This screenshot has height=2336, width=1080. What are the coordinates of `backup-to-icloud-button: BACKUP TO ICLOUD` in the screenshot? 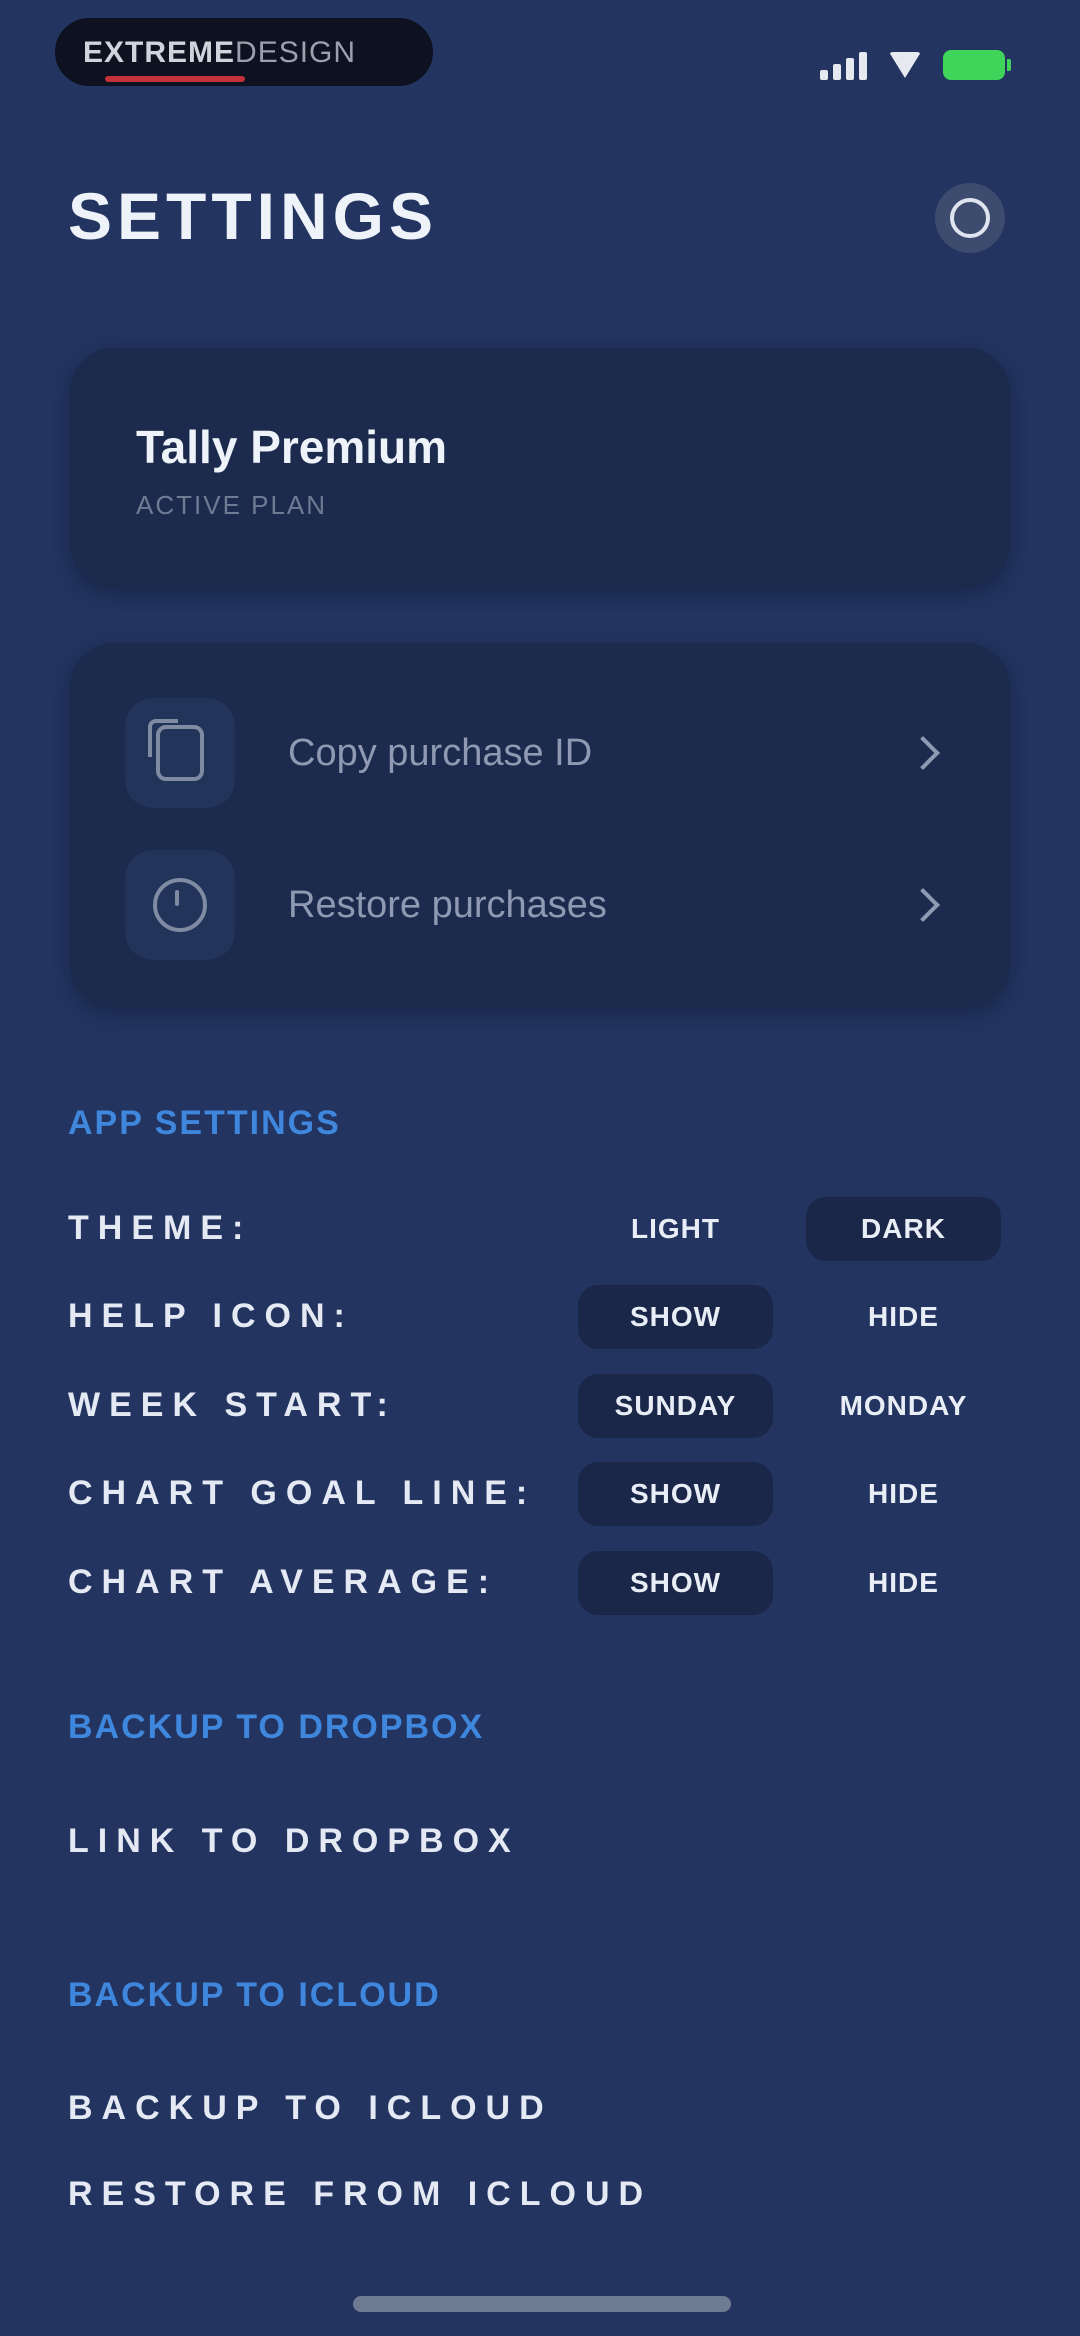 It's located at (310, 2108).